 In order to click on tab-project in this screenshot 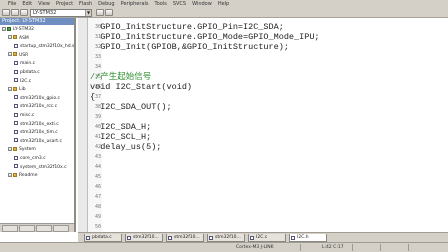, I will do `click(10, 228)`.